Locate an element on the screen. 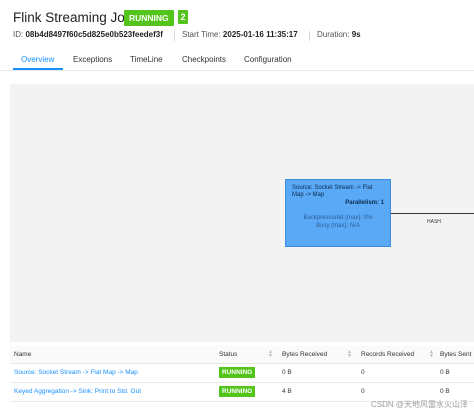 This screenshot has height=412, width=474. column-header-bytes-received: Bytes Received is located at coordinates (304, 354).